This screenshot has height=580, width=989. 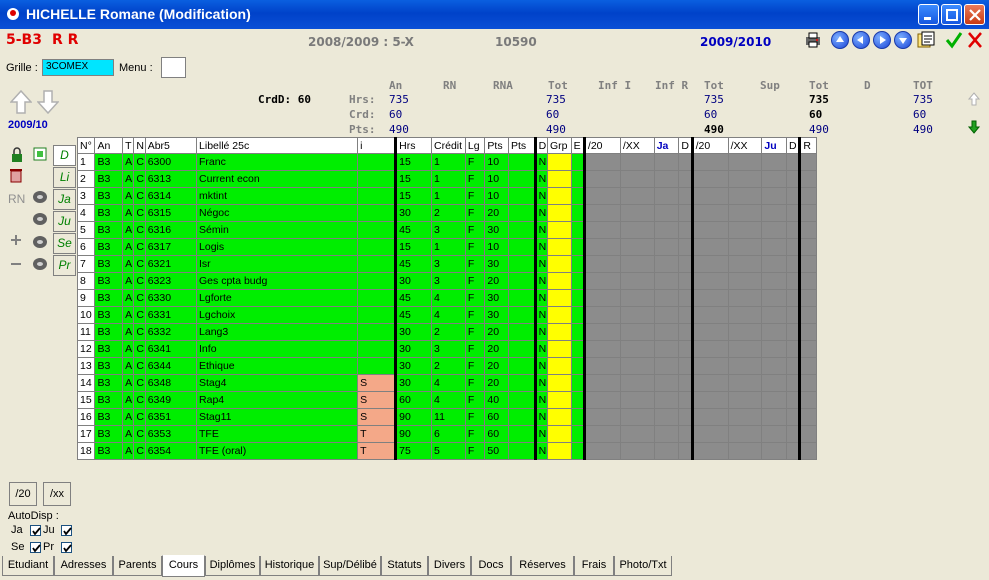 What do you see at coordinates (171, 366) in the screenshot?
I see `cell-abr: 6344` at bounding box center [171, 366].